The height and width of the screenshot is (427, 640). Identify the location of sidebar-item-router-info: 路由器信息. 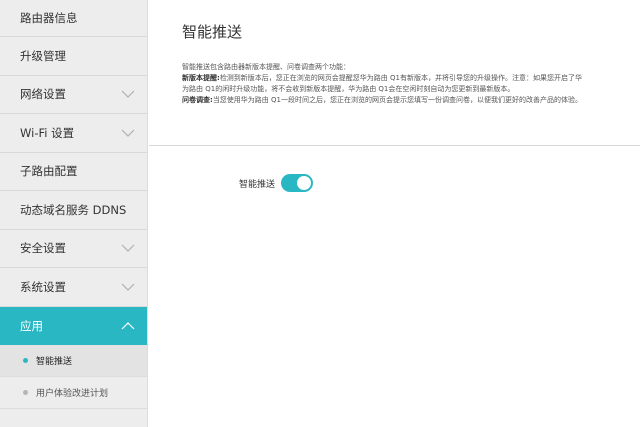
(73, 18).